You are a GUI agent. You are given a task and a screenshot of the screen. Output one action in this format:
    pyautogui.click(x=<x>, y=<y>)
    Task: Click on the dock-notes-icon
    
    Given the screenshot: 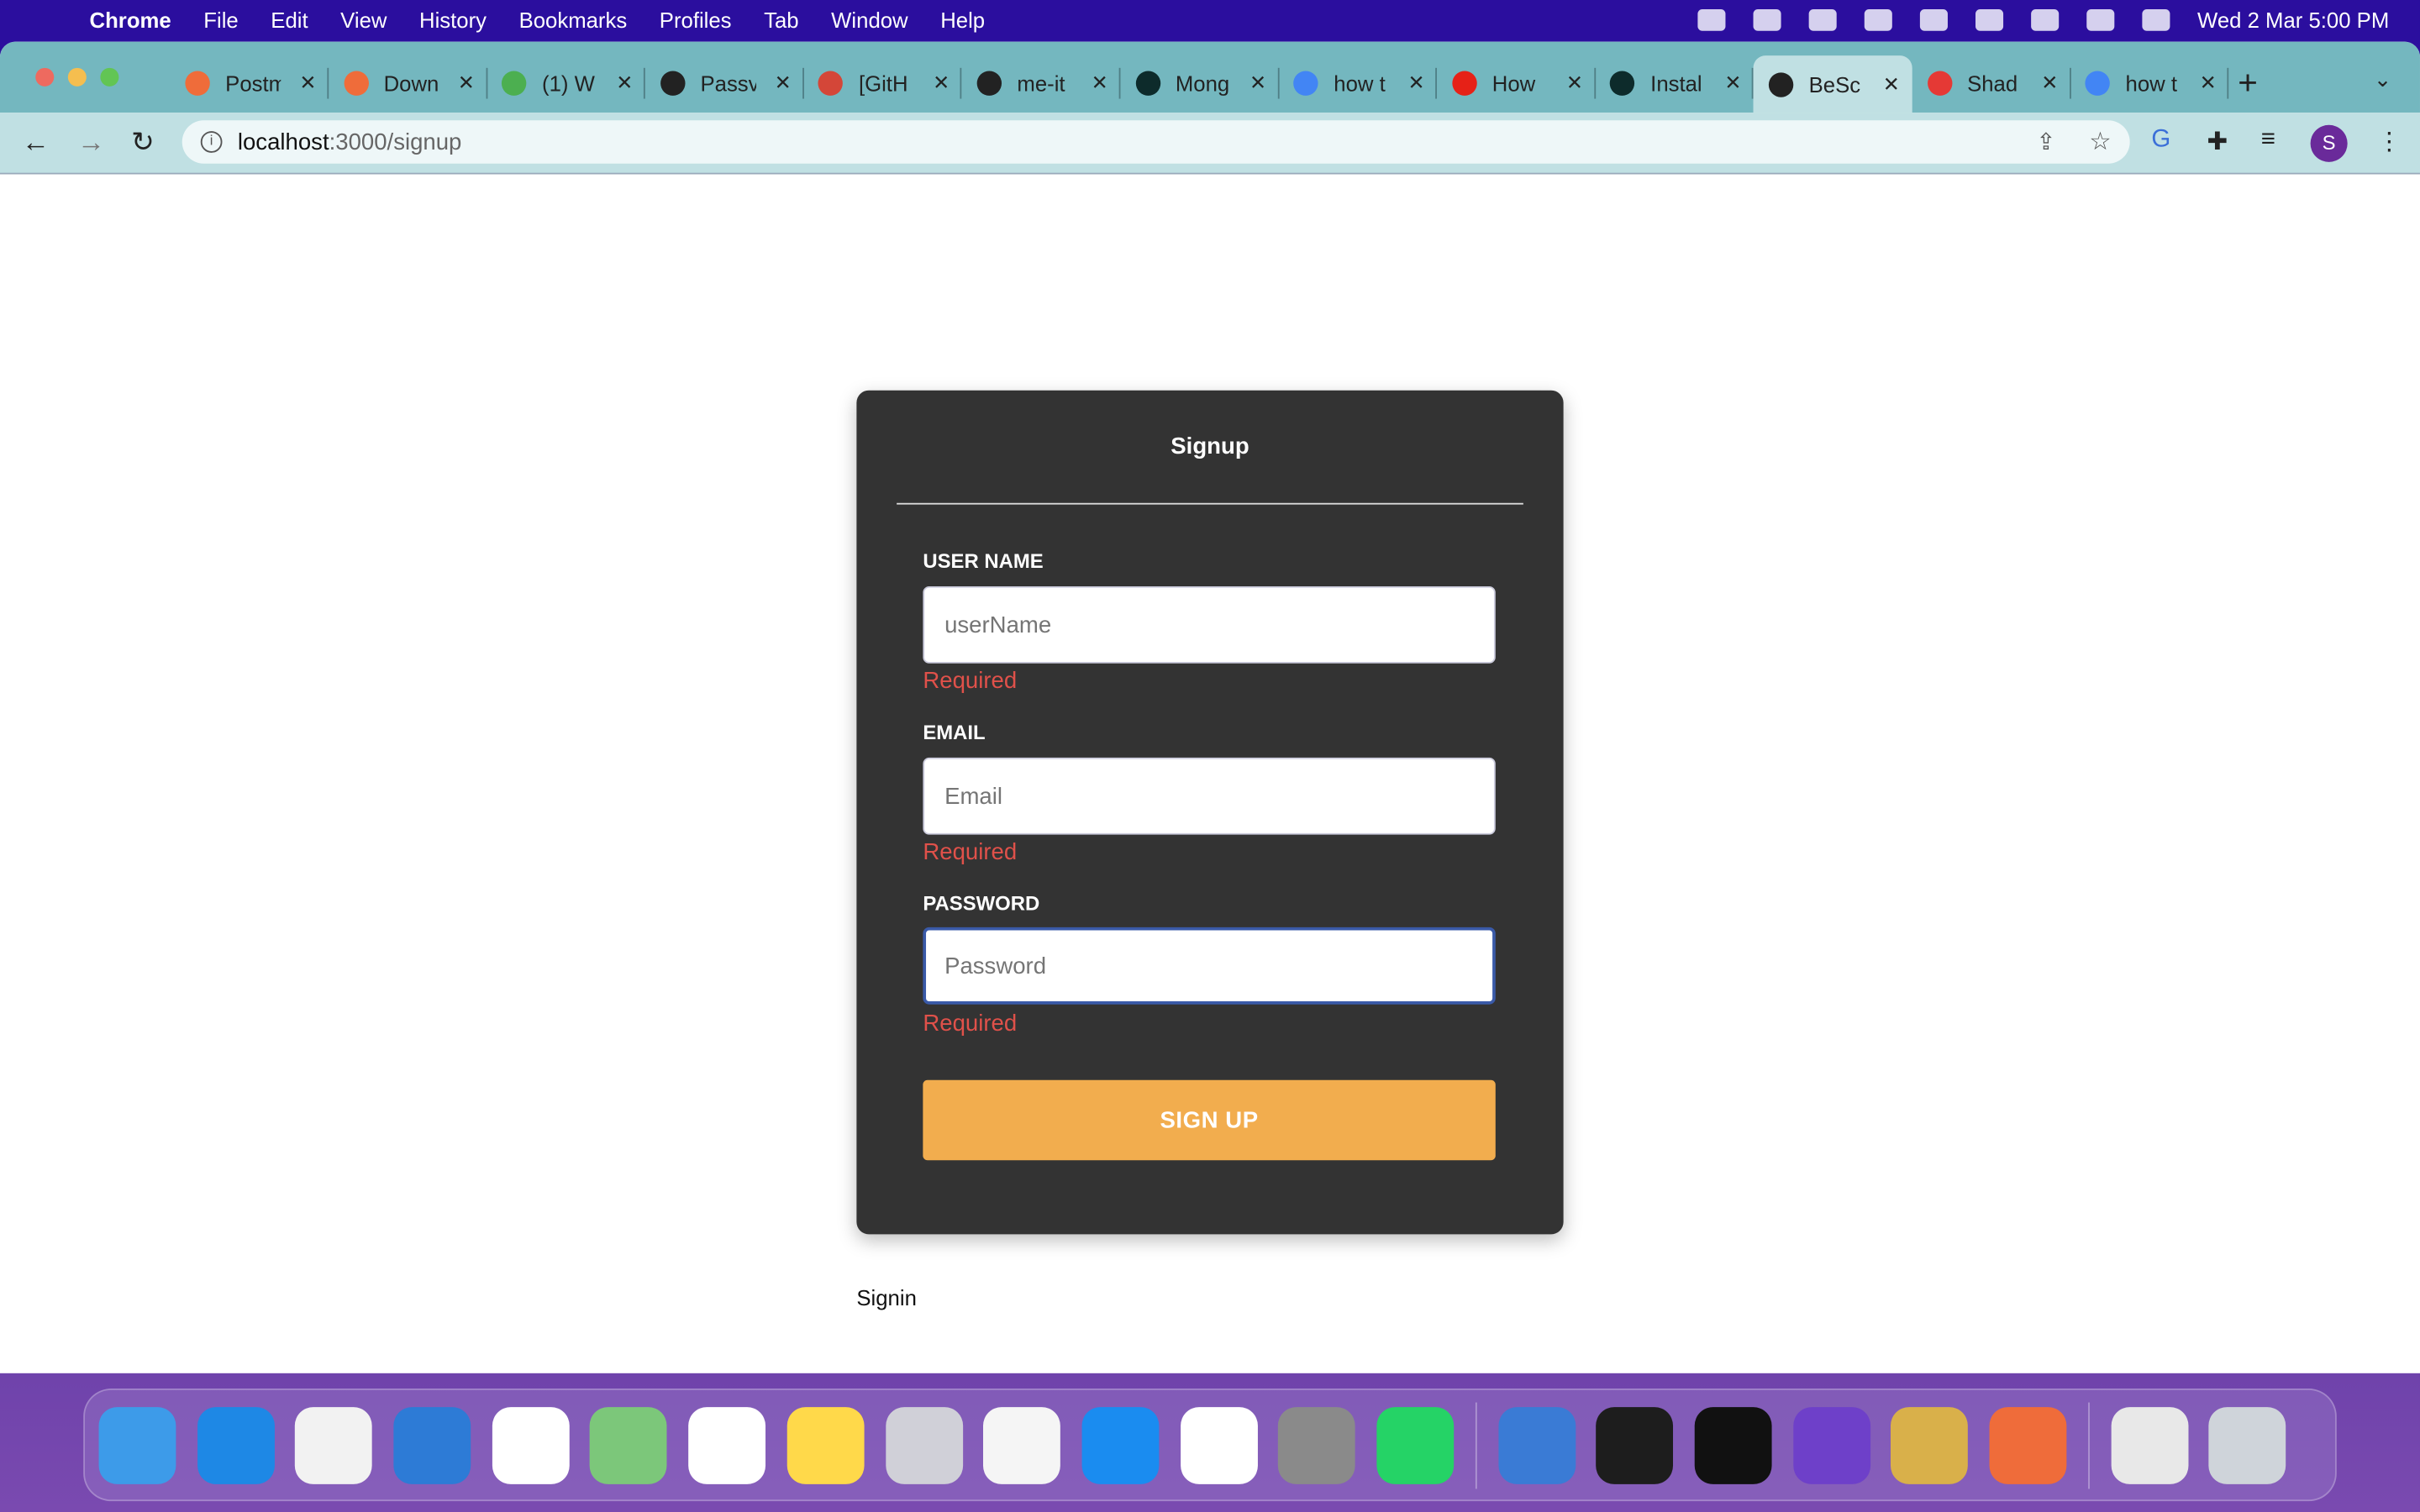 What is the action you would take?
    pyautogui.click(x=825, y=1445)
    